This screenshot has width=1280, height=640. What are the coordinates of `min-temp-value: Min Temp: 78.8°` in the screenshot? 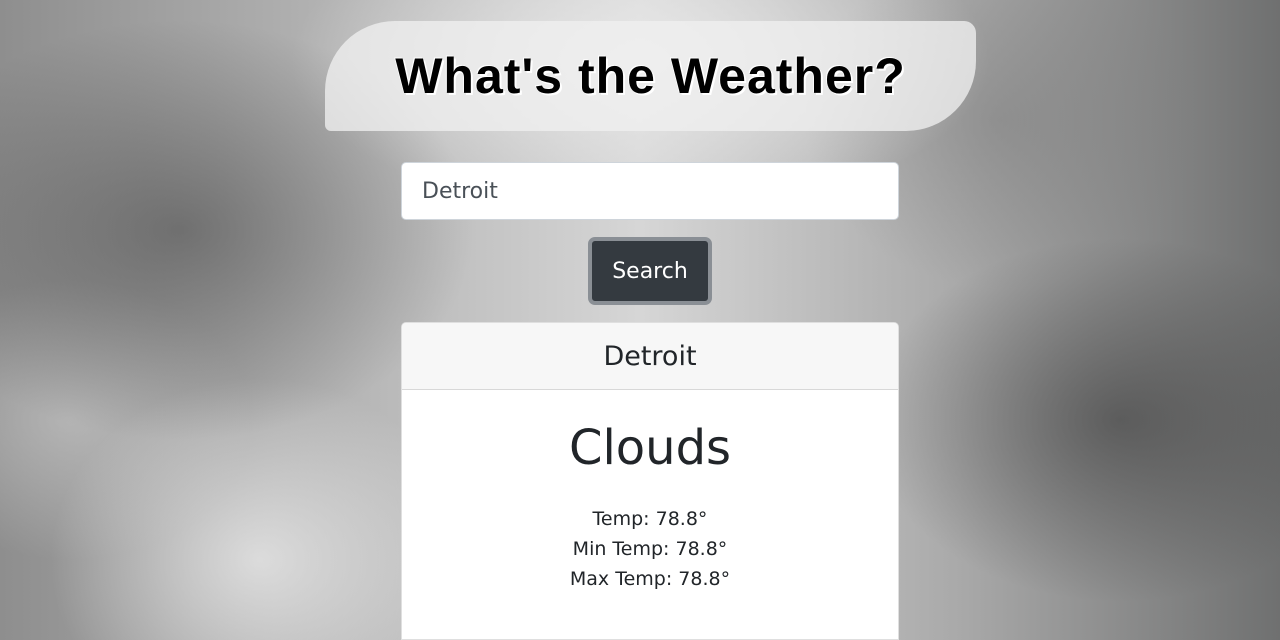 It's located at (650, 549).